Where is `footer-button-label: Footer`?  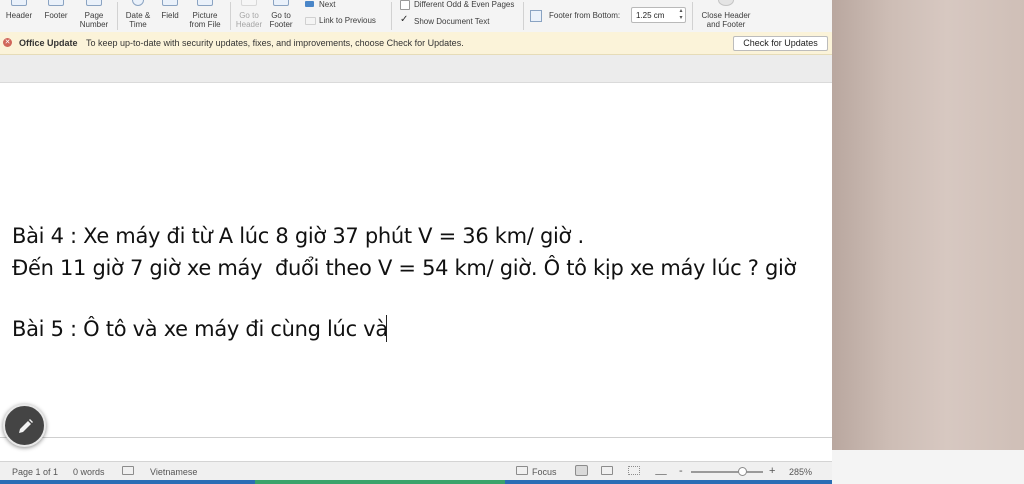
footer-button-label: Footer is located at coordinates (56, 15).